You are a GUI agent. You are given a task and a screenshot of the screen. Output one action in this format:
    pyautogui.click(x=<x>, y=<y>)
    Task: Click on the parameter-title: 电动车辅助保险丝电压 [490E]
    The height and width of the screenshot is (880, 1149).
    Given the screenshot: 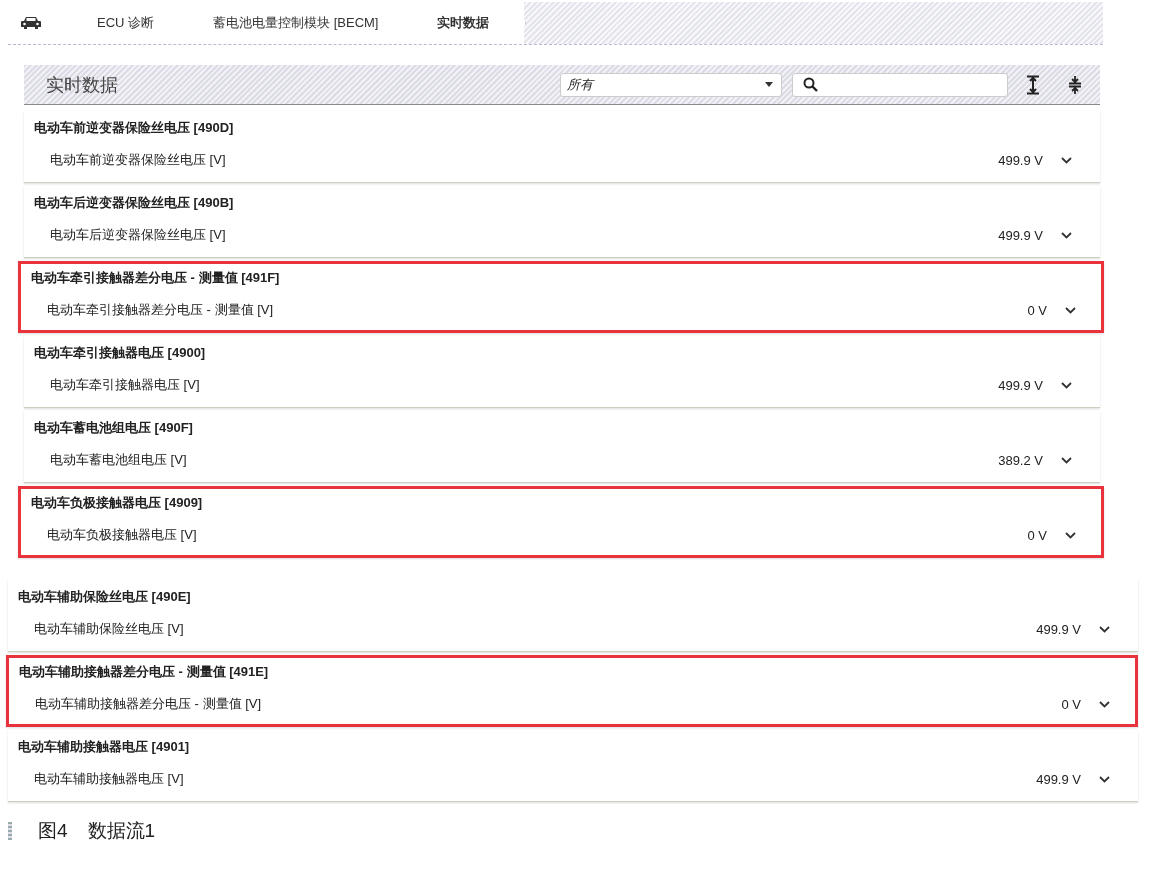 What is the action you would take?
    pyautogui.click(x=105, y=597)
    